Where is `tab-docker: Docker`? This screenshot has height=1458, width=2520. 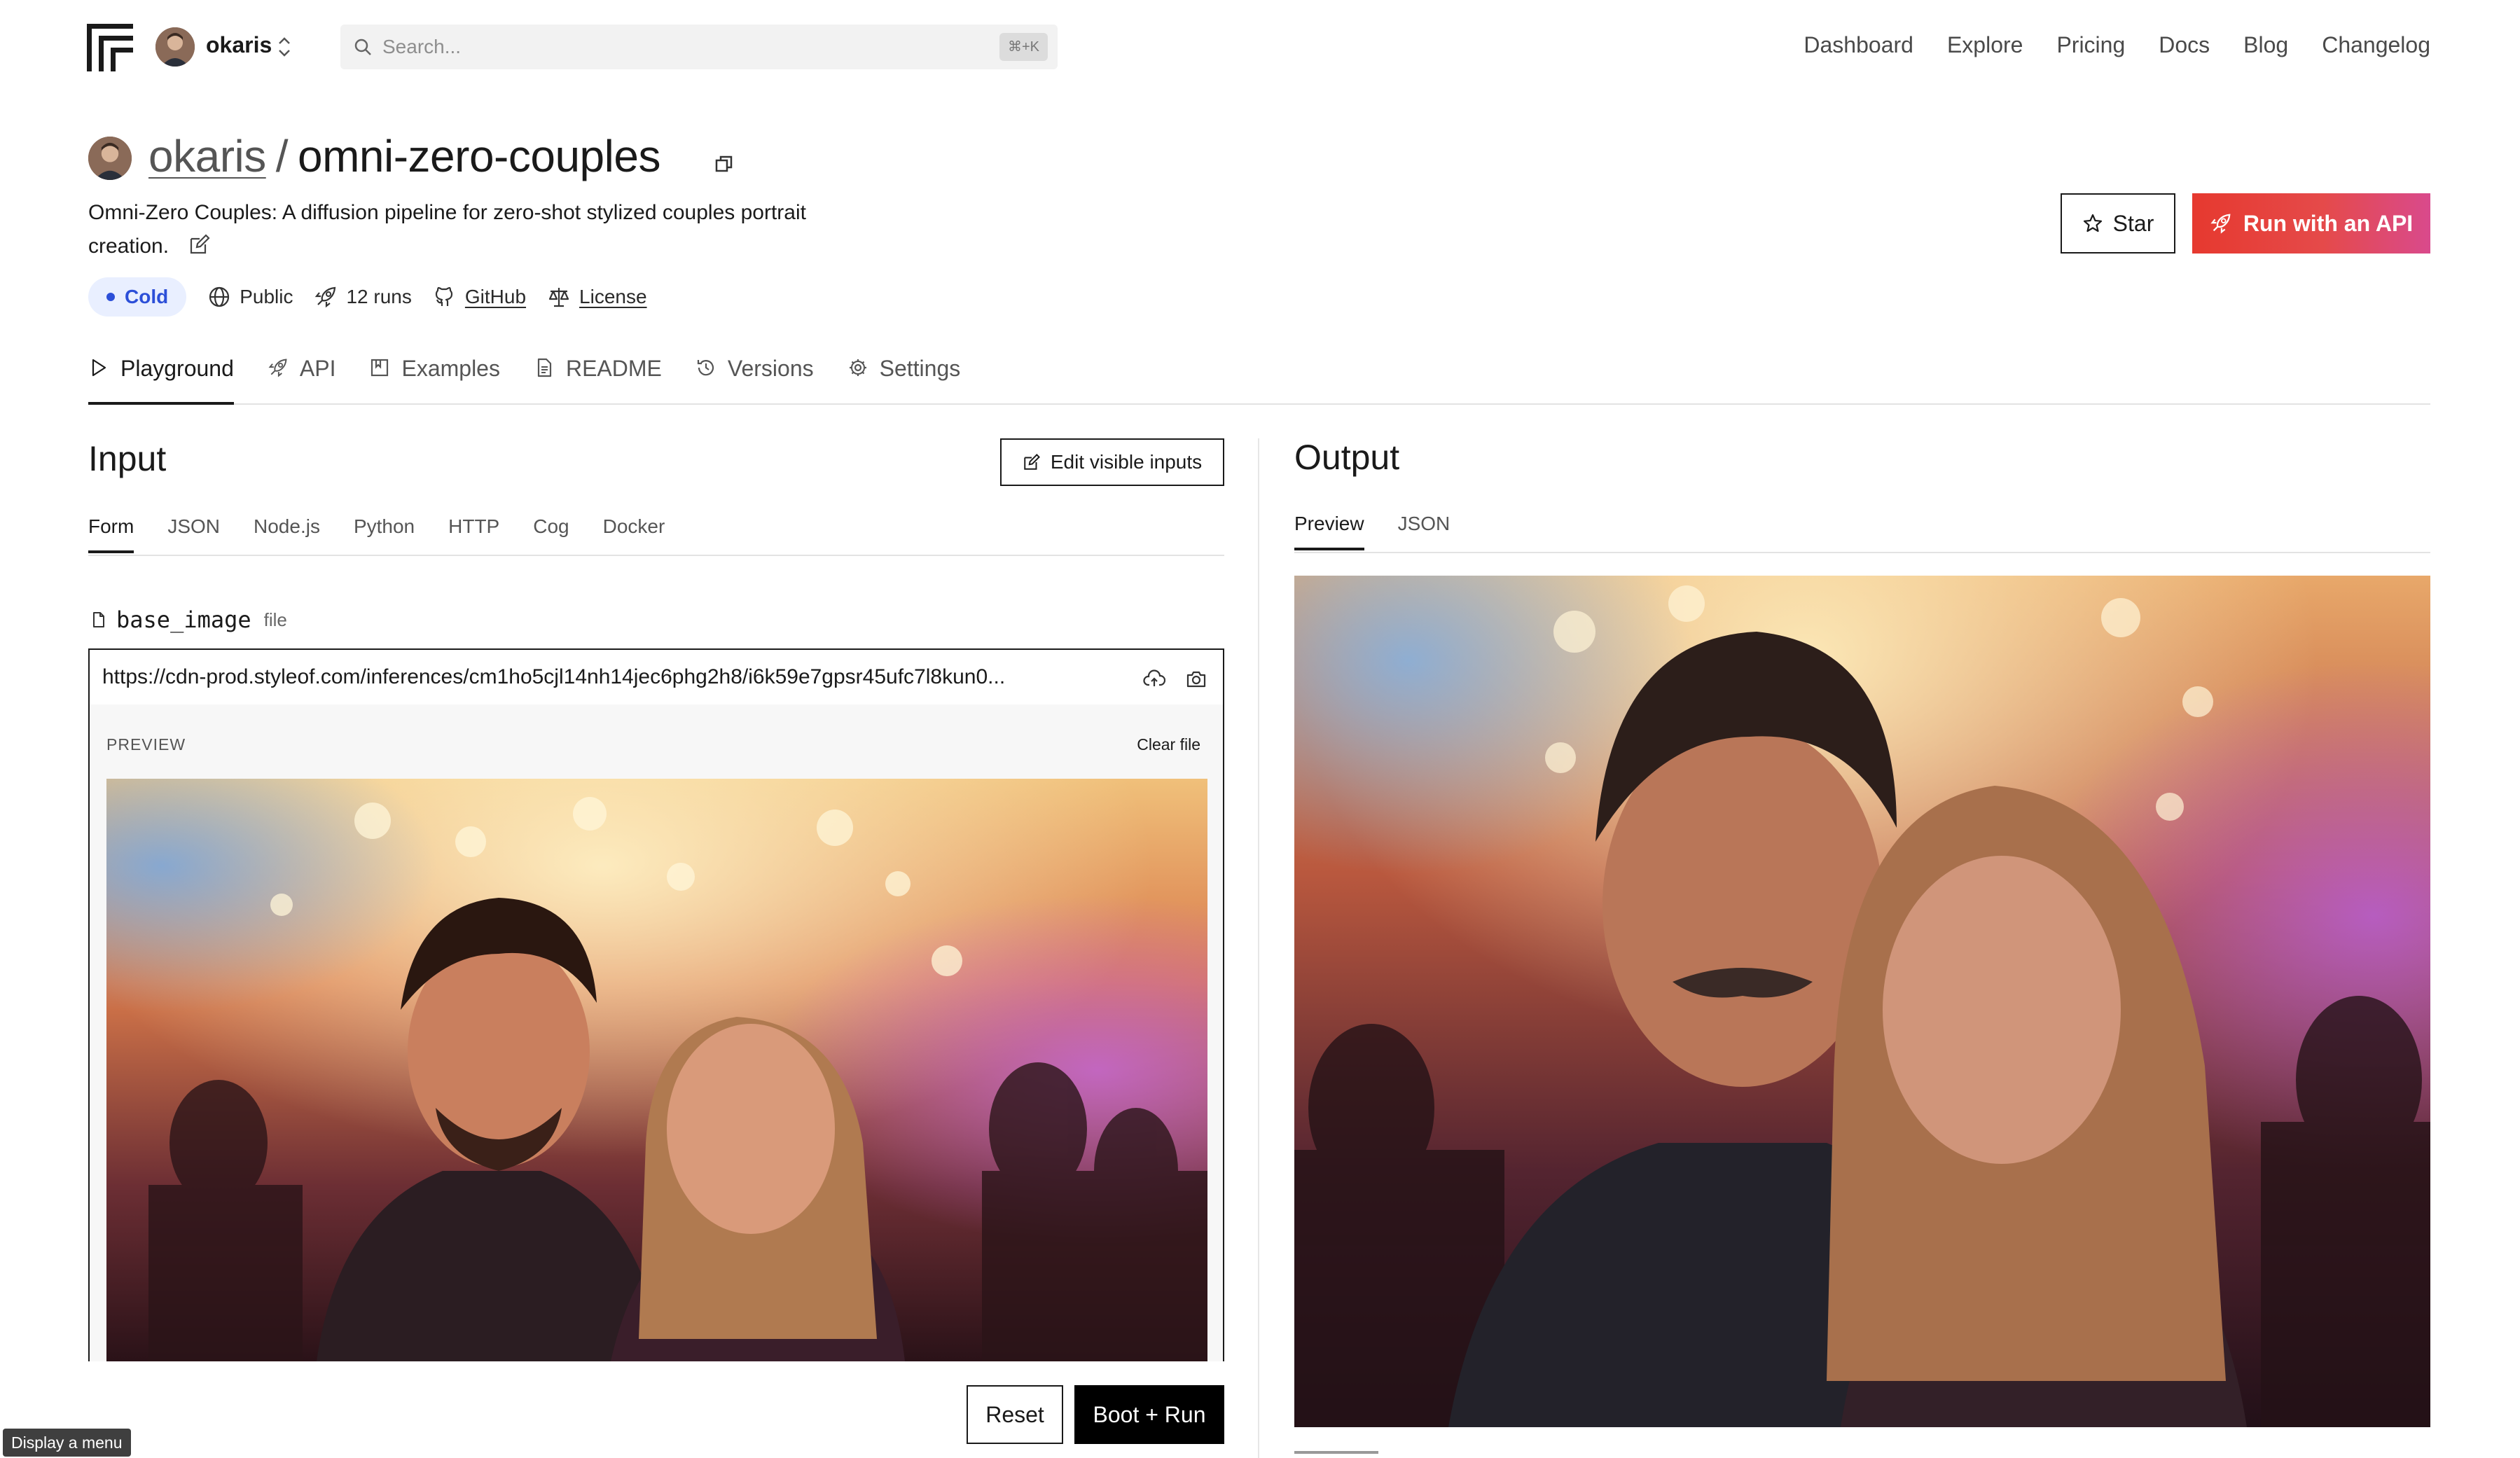
tab-docker: Docker is located at coordinates (634, 530).